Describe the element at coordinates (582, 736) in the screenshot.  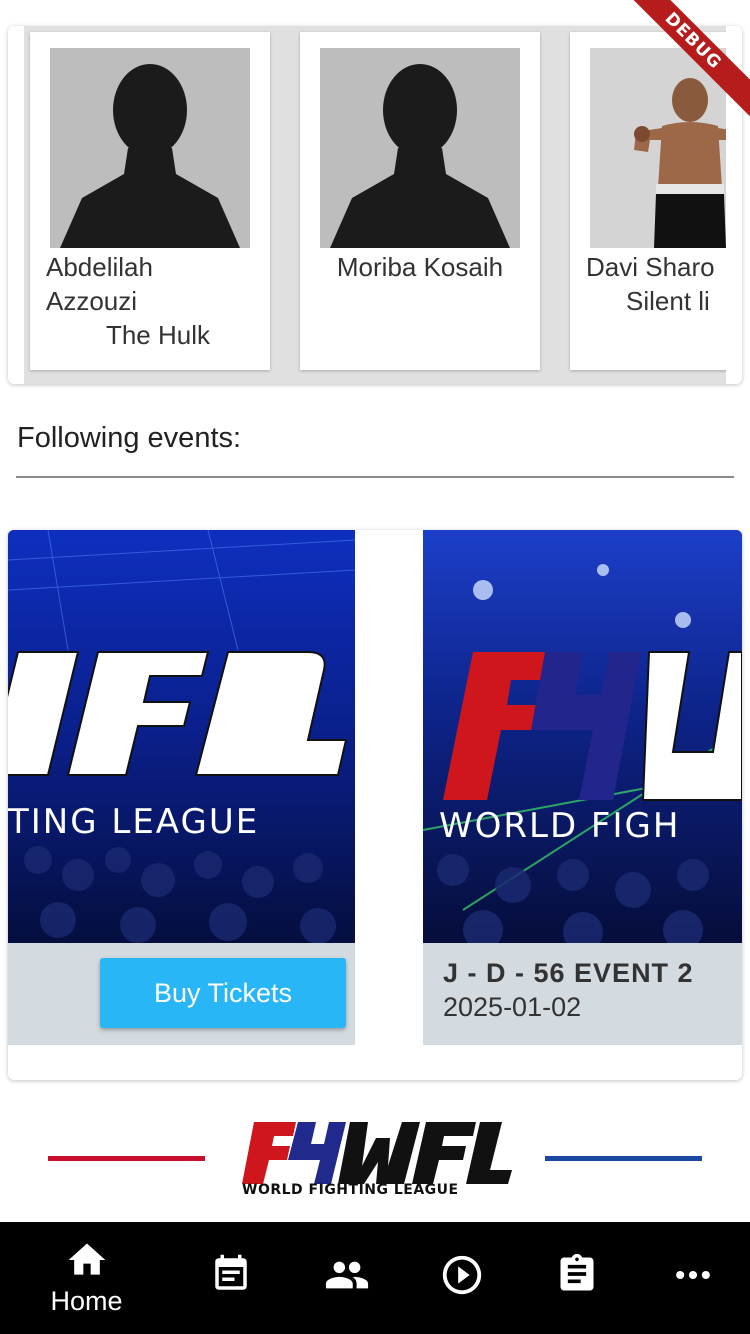
I see `event-banner: WORLD FIGH` at that location.